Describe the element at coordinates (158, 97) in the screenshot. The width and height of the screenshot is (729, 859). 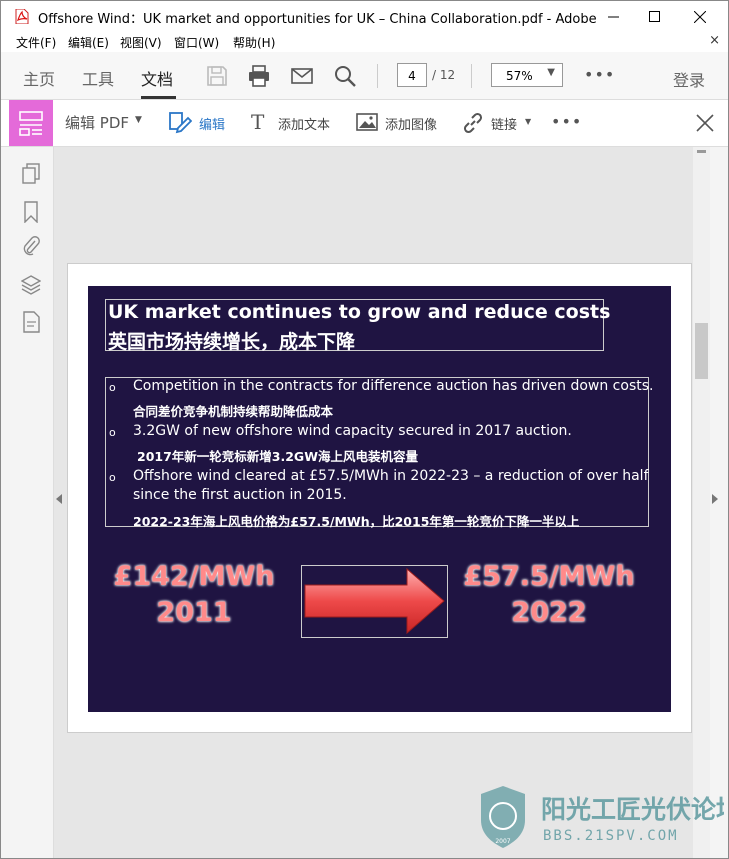
I see `active-tab-indicator` at that location.